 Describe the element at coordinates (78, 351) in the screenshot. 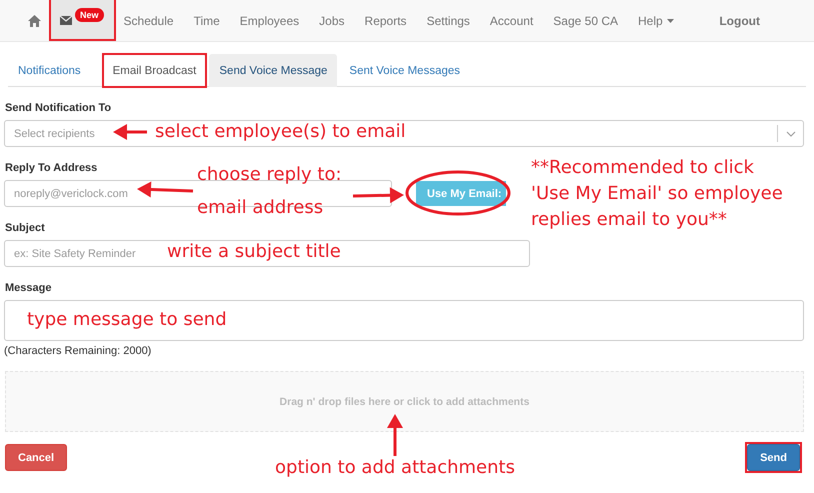

I see `characters-remaining: (Characters Remaining: 2000)` at that location.